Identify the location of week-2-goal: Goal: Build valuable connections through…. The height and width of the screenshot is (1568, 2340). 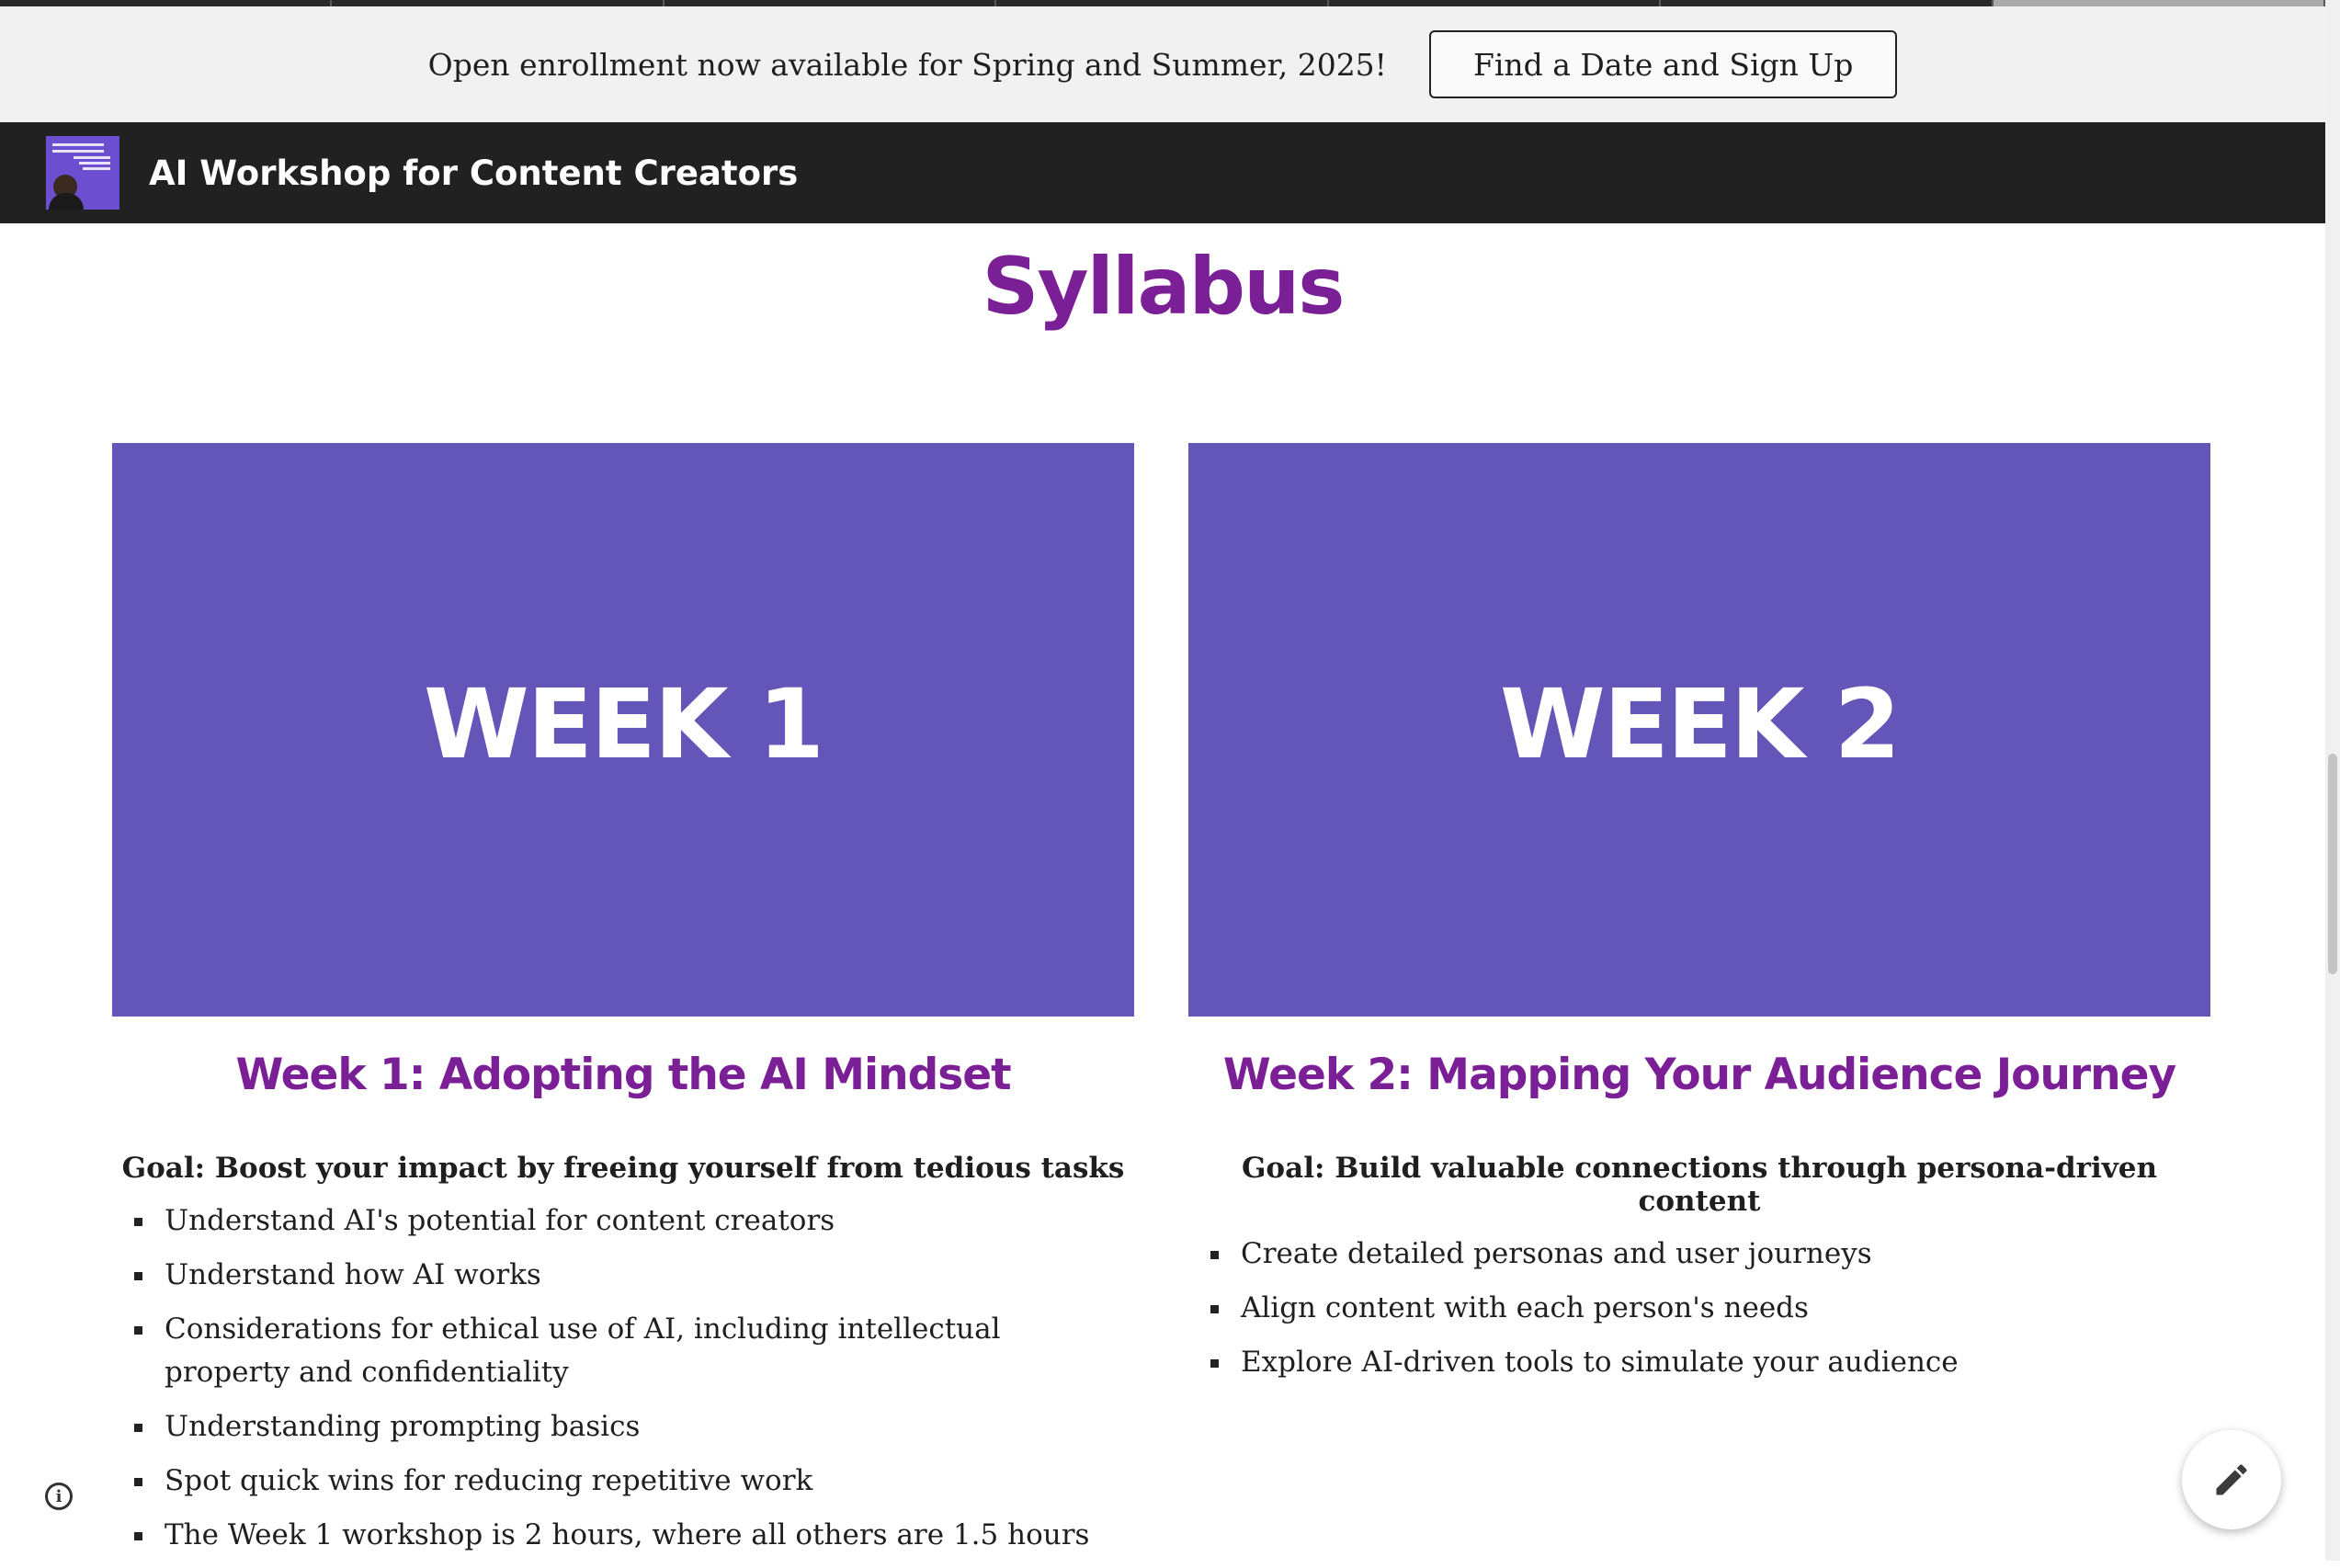
(1699, 1185).